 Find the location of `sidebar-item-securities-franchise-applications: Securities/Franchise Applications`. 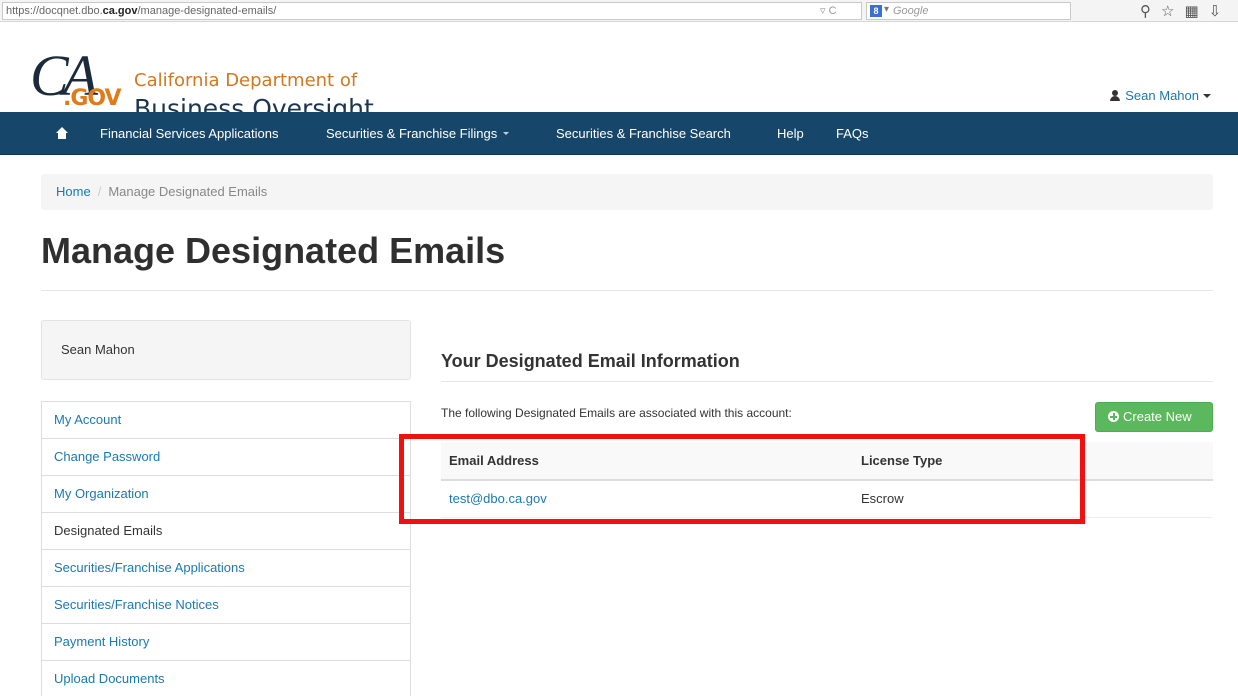

sidebar-item-securities-franchise-applications: Securities/Franchise Applications is located at coordinates (226, 568).